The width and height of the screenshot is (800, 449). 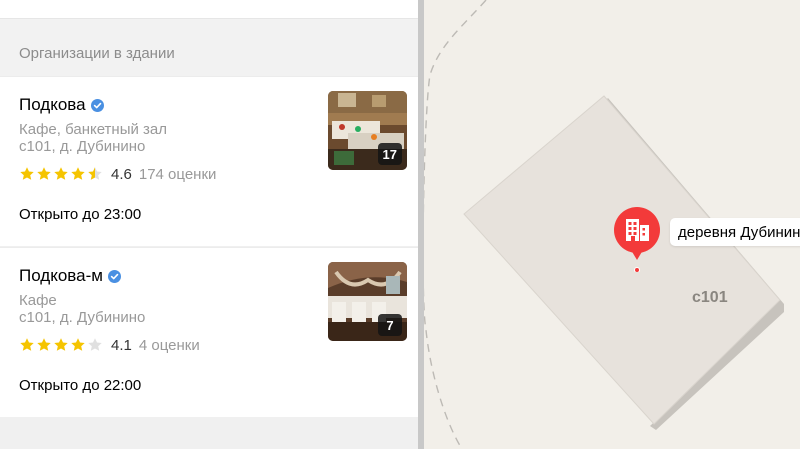 What do you see at coordinates (38, 300) in the screenshot?
I see `org-category: Кафе` at bounding box center [38, 300].